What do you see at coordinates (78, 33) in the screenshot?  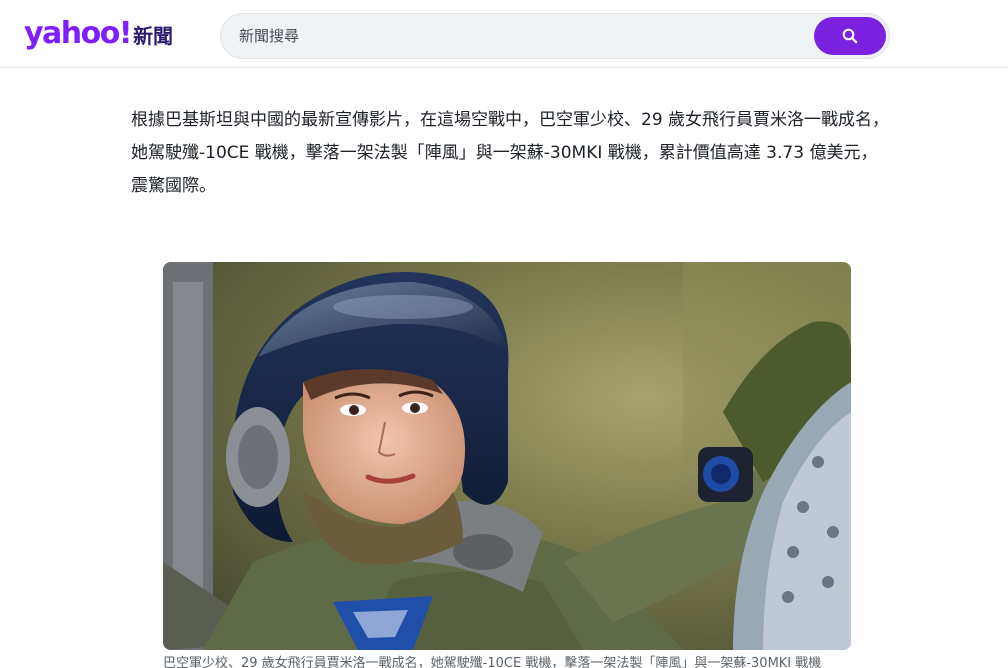 I see `yahoo-logo-text: yahoo!` at bounding box center [78, 33].